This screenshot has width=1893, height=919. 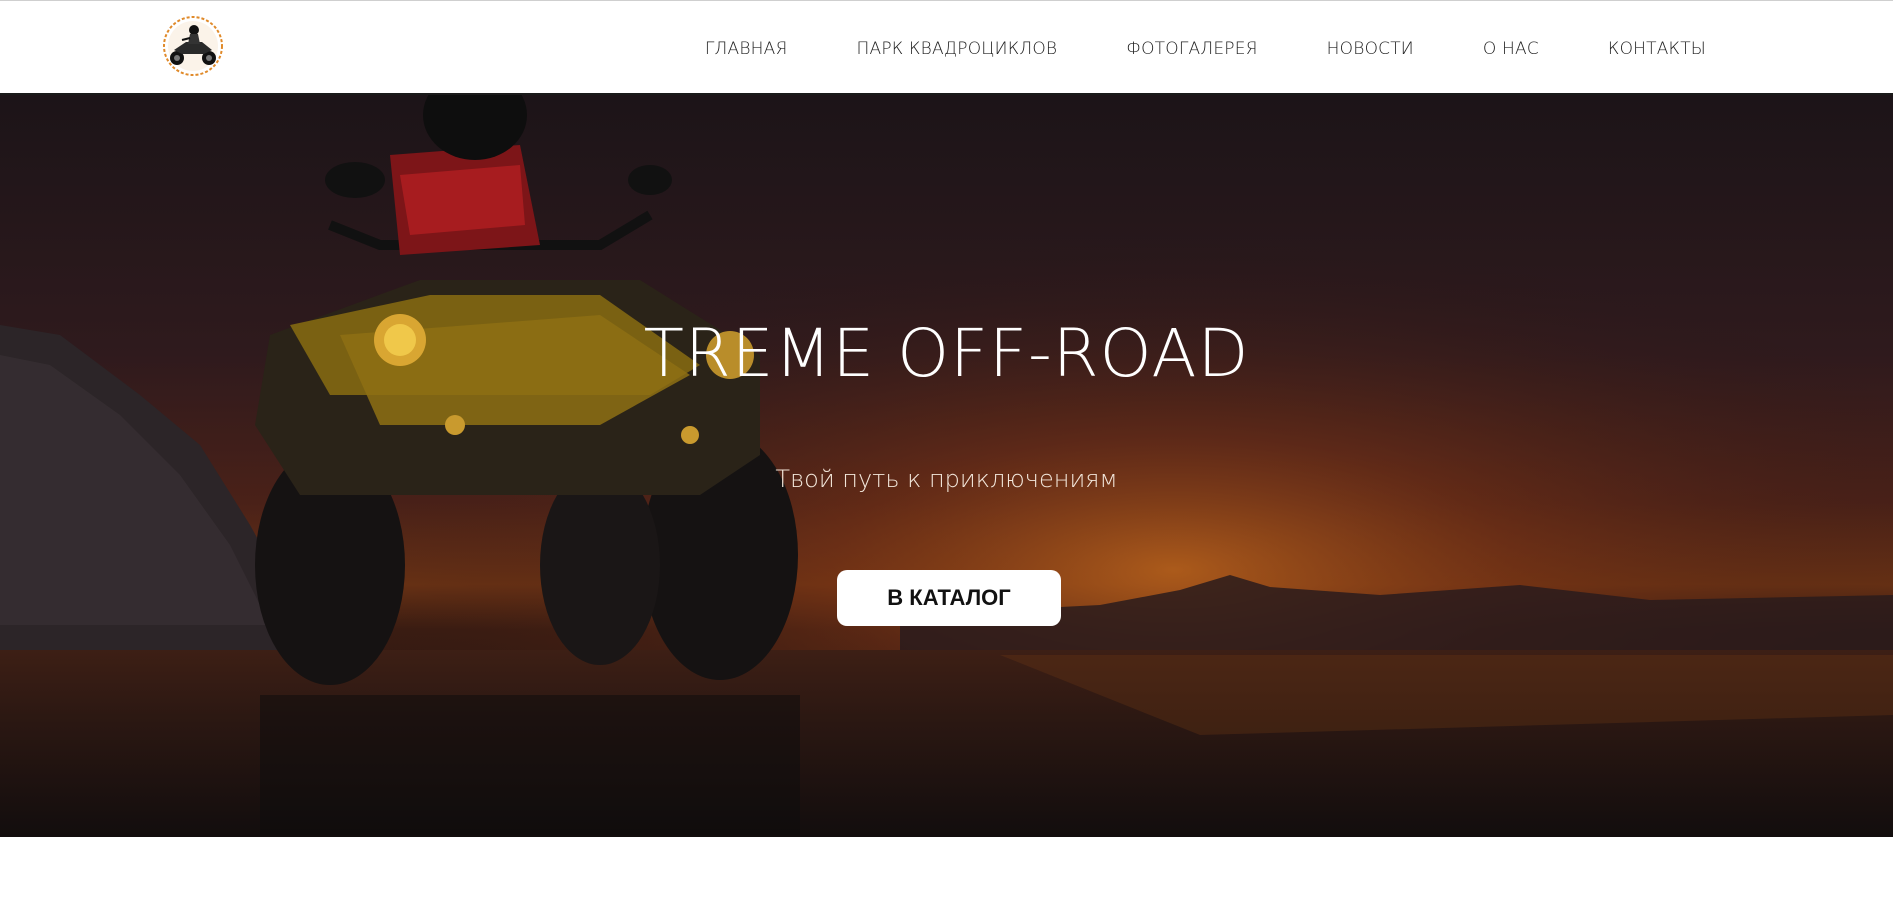 What do you see at coordinates (193, 46) in the screenshot?
I see `atv-rider-logo-icon` at bounding box center [193, 46].